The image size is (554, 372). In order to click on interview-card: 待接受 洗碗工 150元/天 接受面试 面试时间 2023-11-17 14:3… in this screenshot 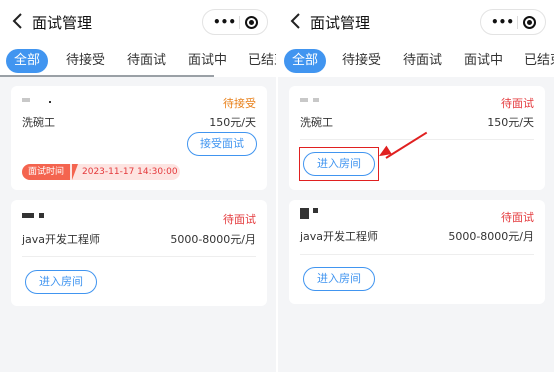, I will do `click(139, 138)`.